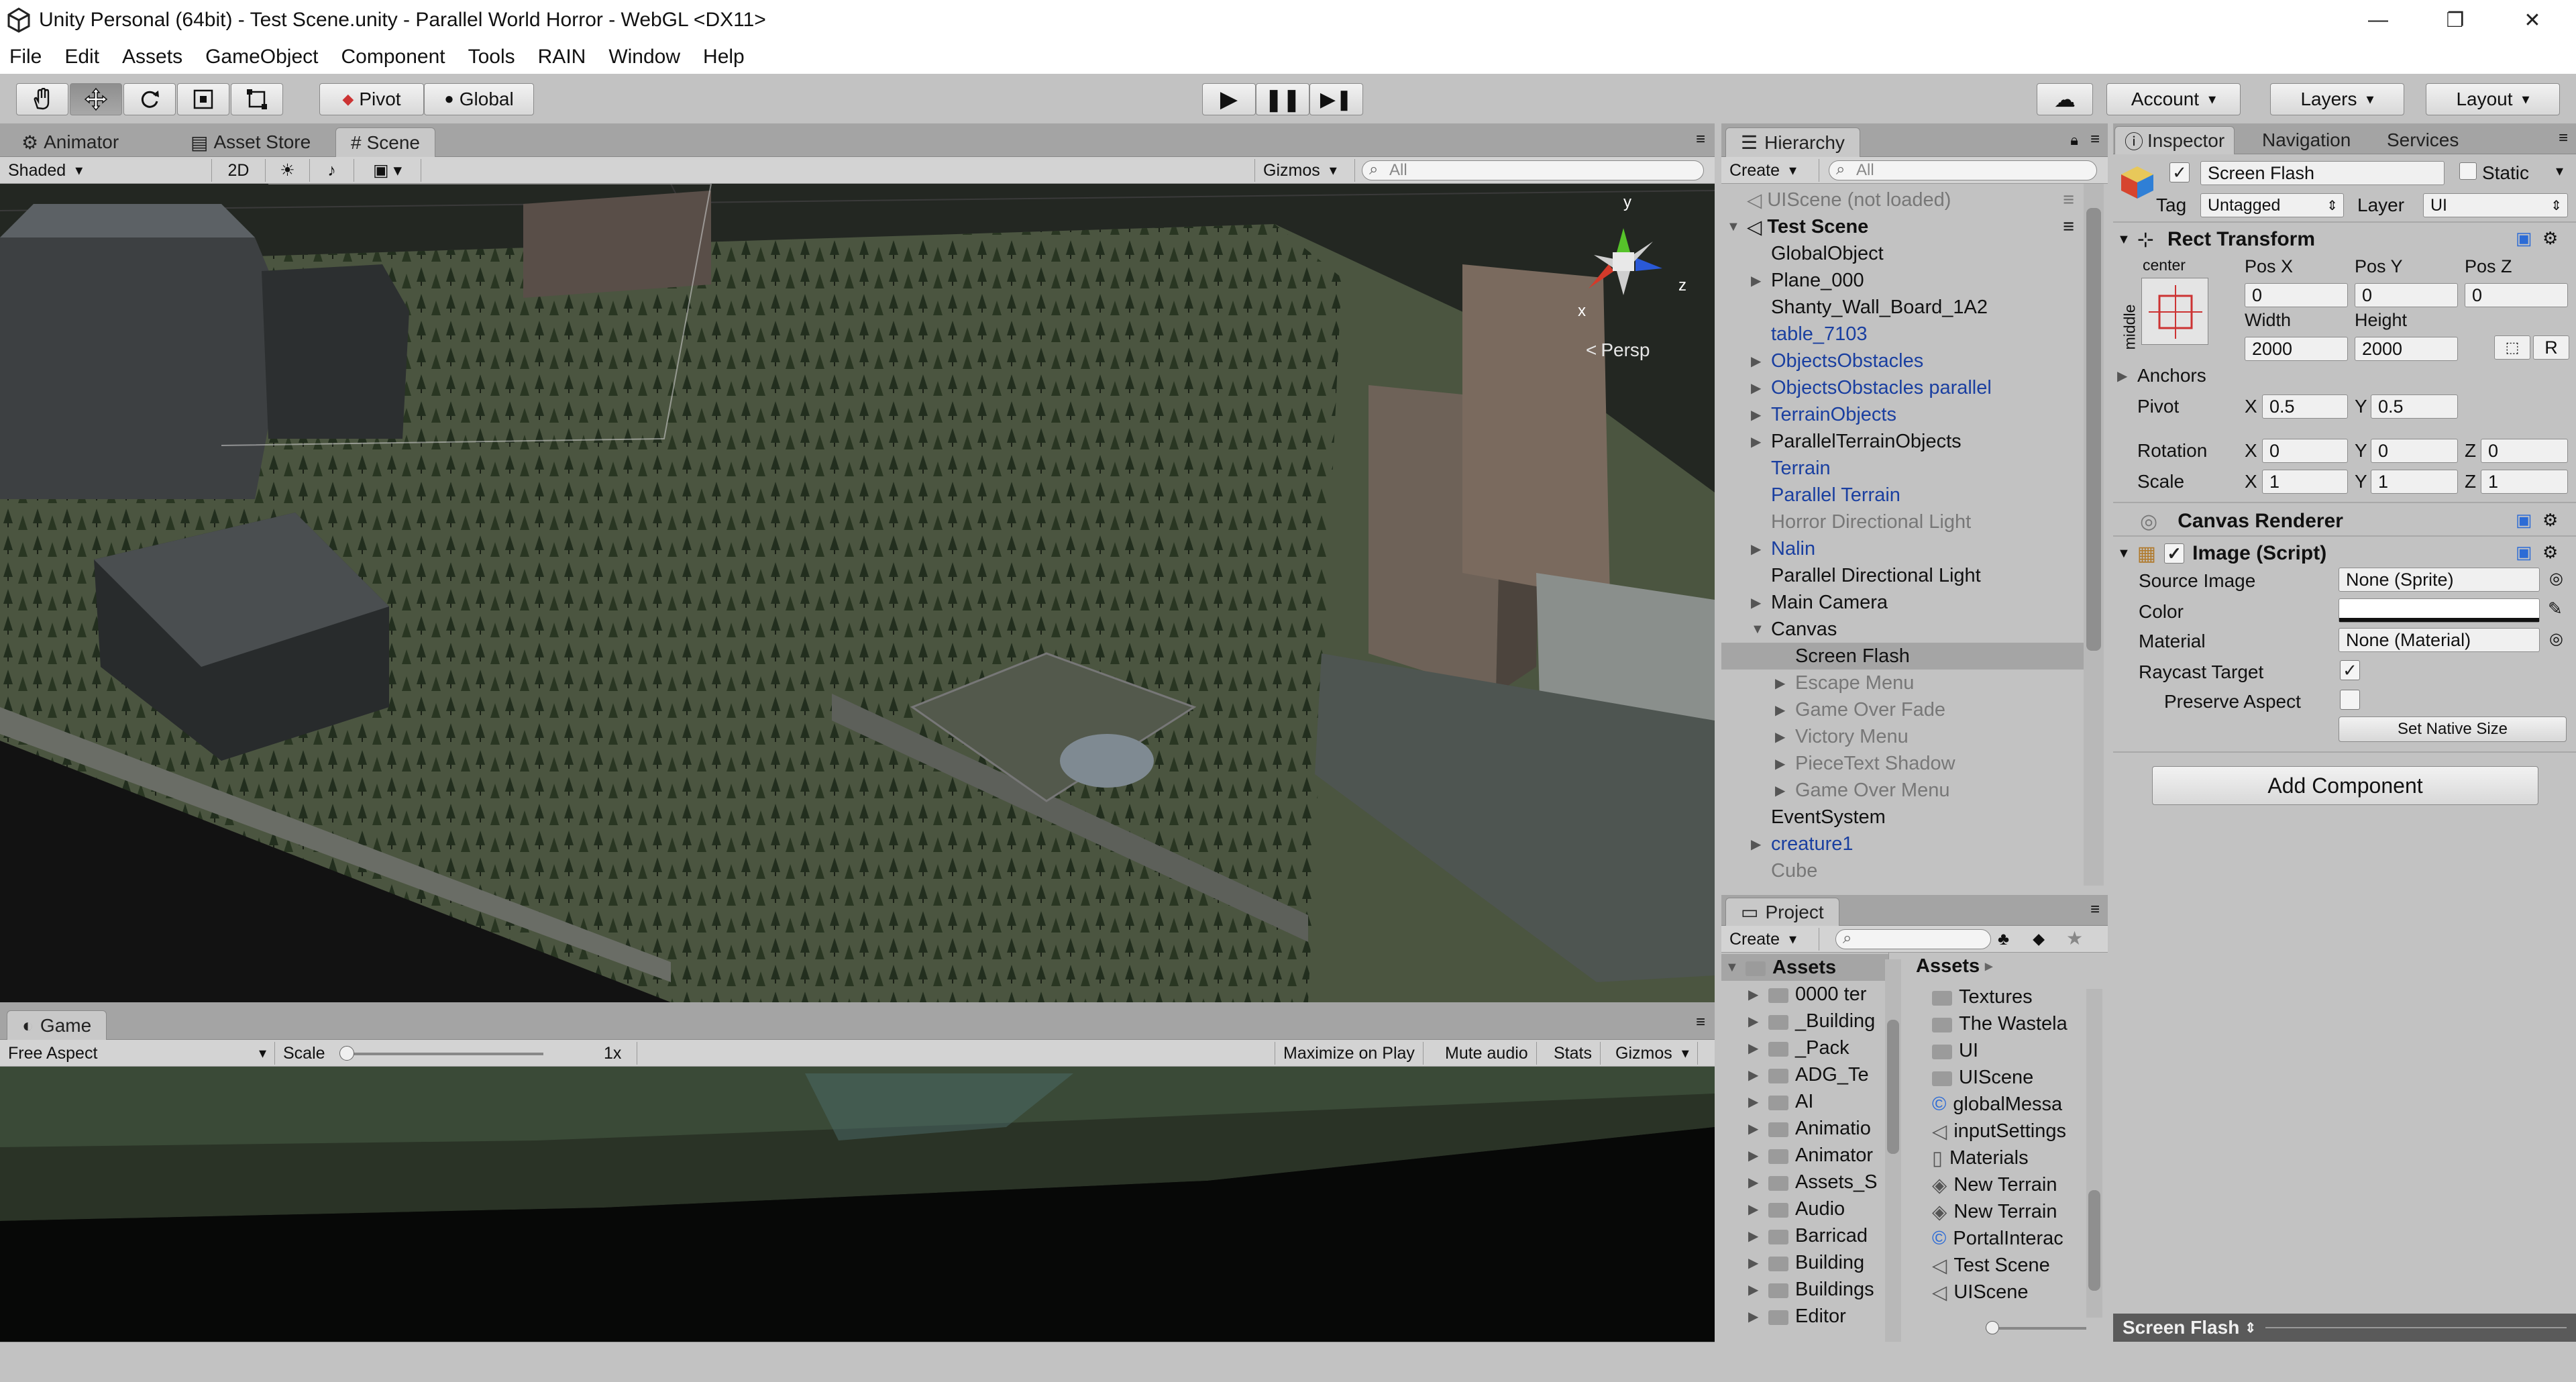 Image resolution: width=2576 pixels, height=1382 pixels. I want to click on pos-y-field: 0, so click(2406, 295).